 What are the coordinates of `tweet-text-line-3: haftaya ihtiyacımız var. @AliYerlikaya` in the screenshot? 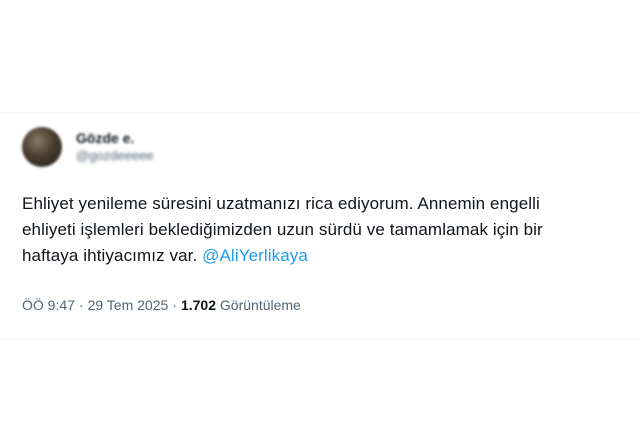 It's located at (327, 256).